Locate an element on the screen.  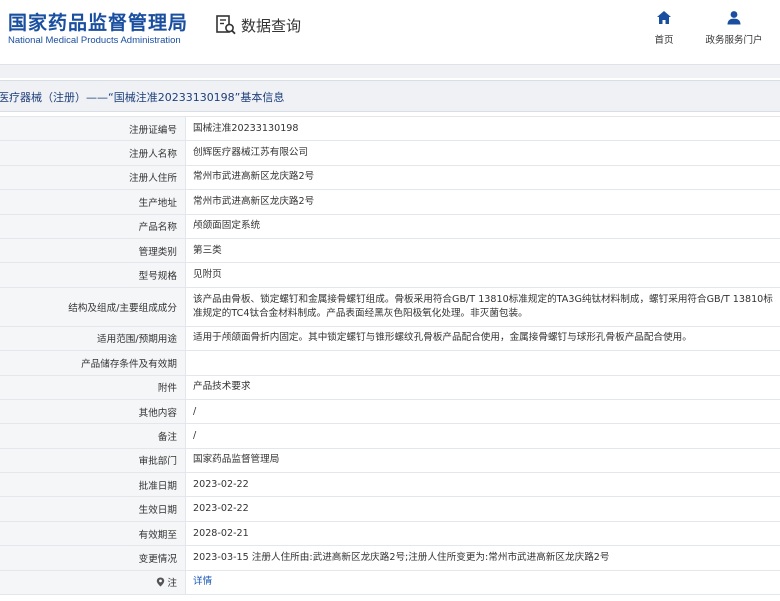
table-row: 生效日期 2023-02-22 is located at coordinates (390, 509).